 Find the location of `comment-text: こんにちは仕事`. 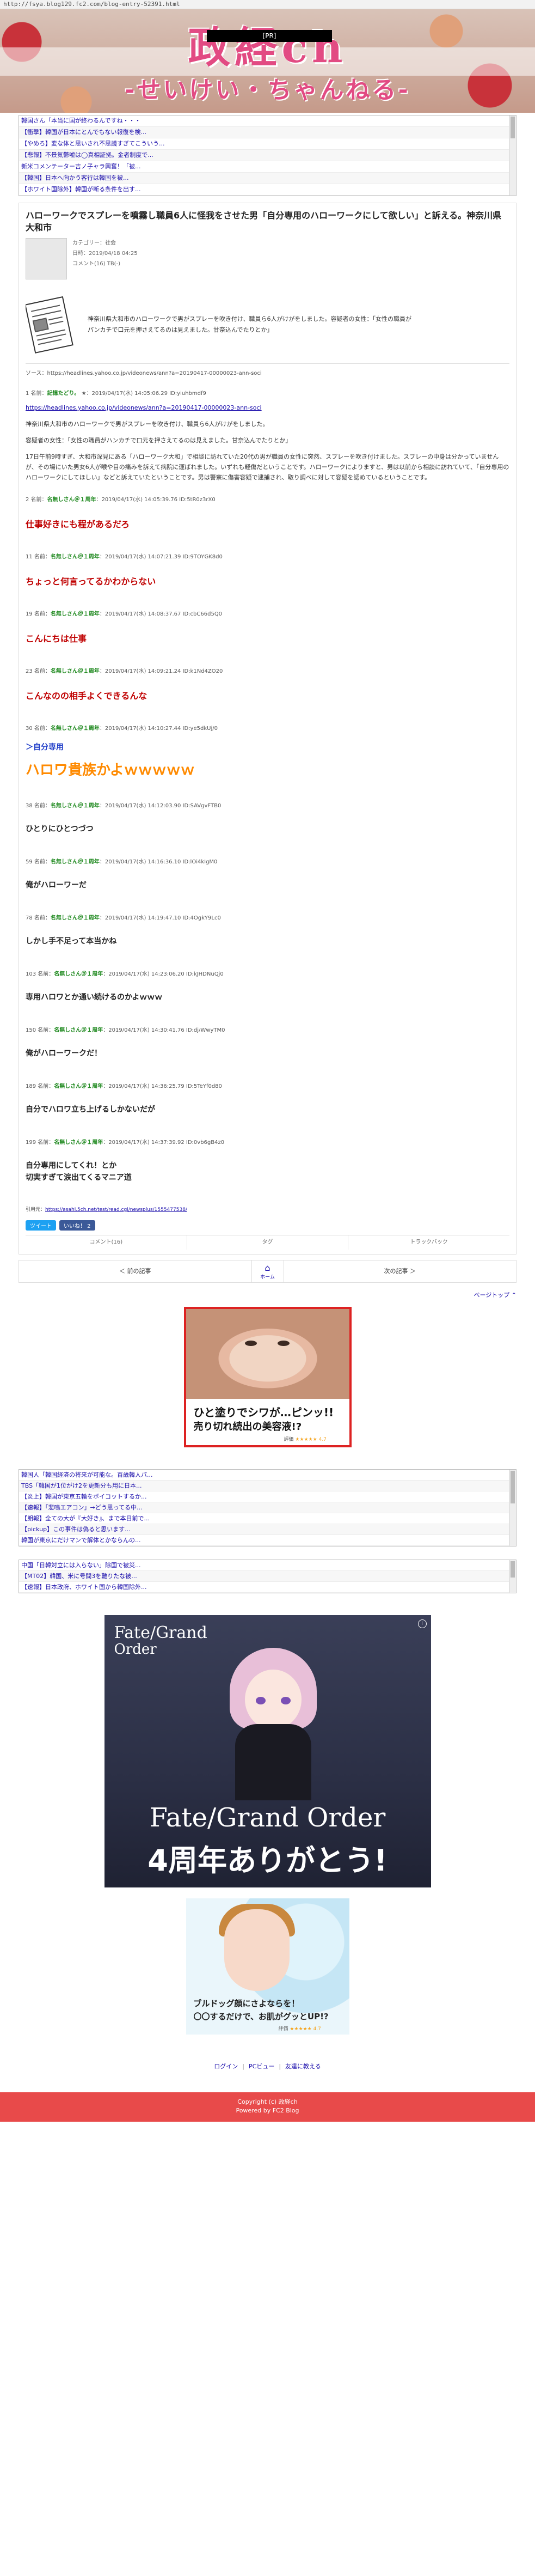

comment-text: こんにちは仕事 is located at coordinates (57, 639).